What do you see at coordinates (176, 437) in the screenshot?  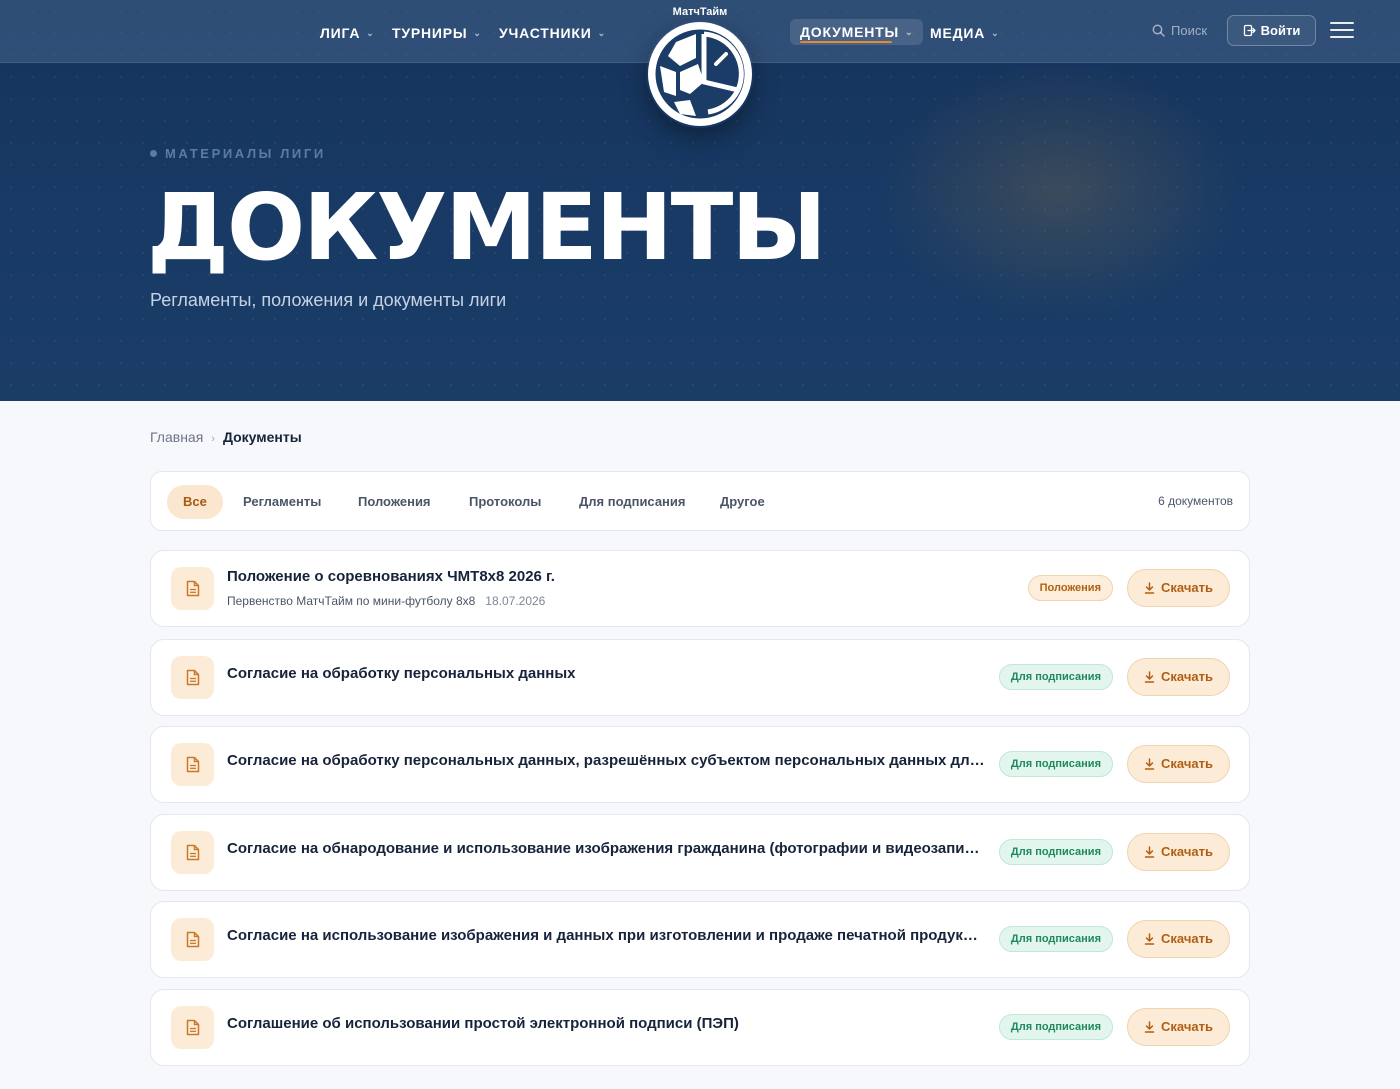 I see `breadcrumb-home-link: Главная` at bounding box center [176, 437].